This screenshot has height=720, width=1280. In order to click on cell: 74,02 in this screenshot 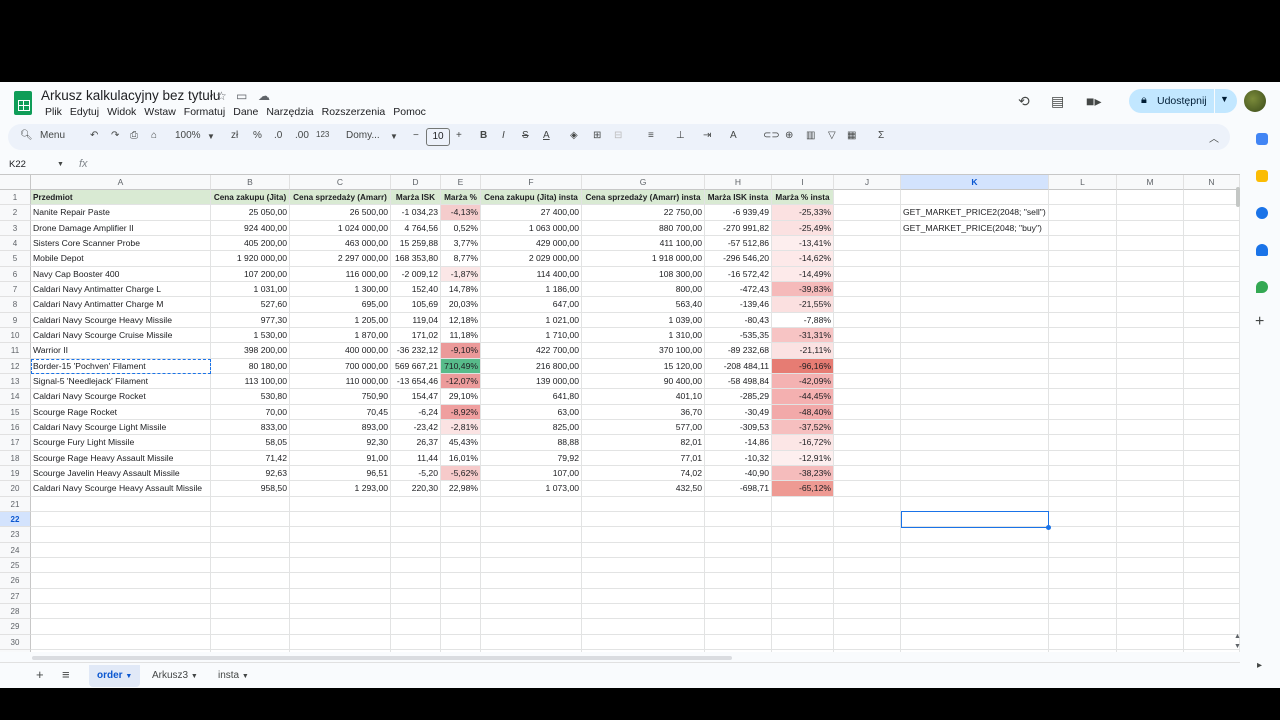, I will do `click(643, 473)`.